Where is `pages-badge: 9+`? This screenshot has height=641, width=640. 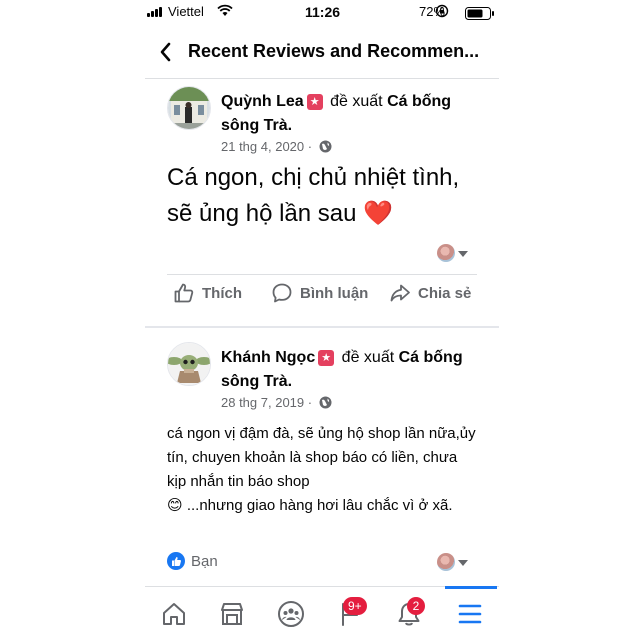
pages-badge: 9+ is located at coordinates (355, 606).